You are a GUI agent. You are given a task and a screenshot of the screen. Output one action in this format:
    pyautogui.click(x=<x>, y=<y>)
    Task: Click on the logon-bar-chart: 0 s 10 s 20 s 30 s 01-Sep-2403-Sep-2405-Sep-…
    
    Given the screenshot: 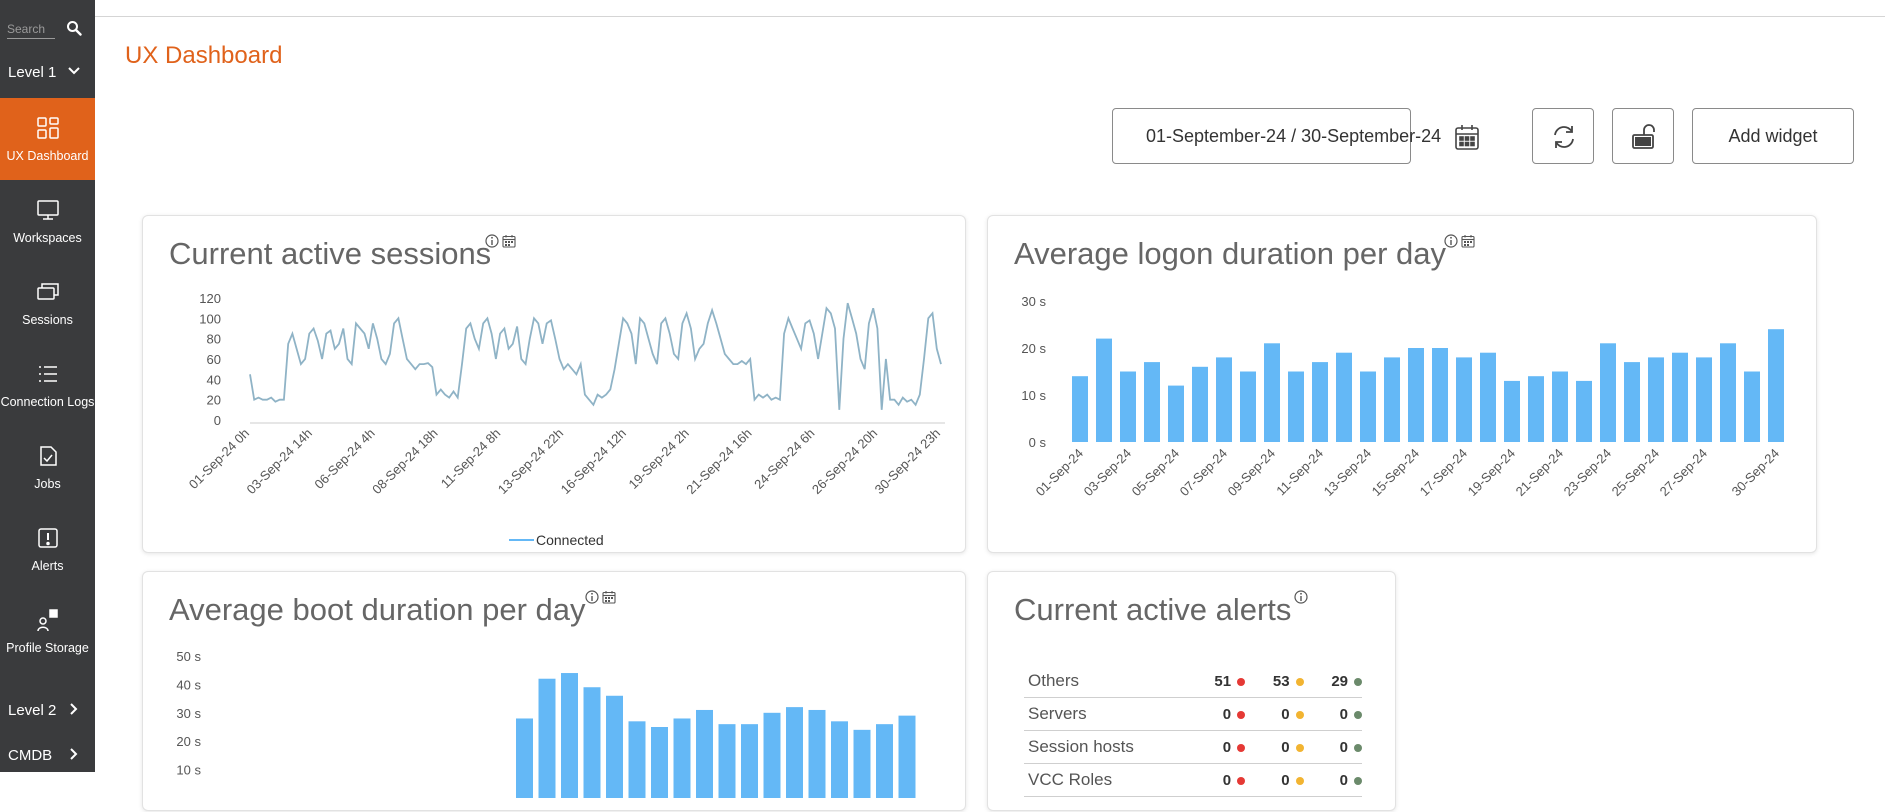 What is the action you would take?
    pyautogui.click(x=1402, y=397)
    